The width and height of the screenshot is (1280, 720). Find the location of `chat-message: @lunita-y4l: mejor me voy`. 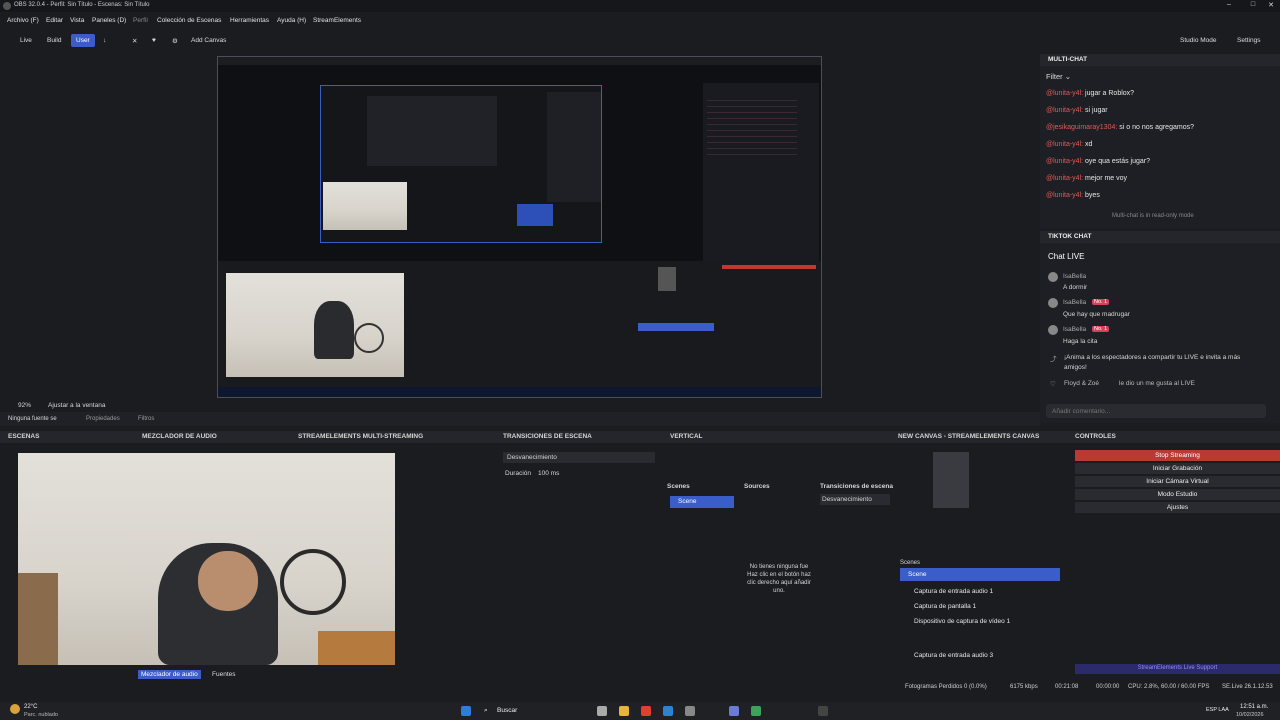

chat-message: @lunita-y4l: mejor me voy is located at coordinates (1086, 178).